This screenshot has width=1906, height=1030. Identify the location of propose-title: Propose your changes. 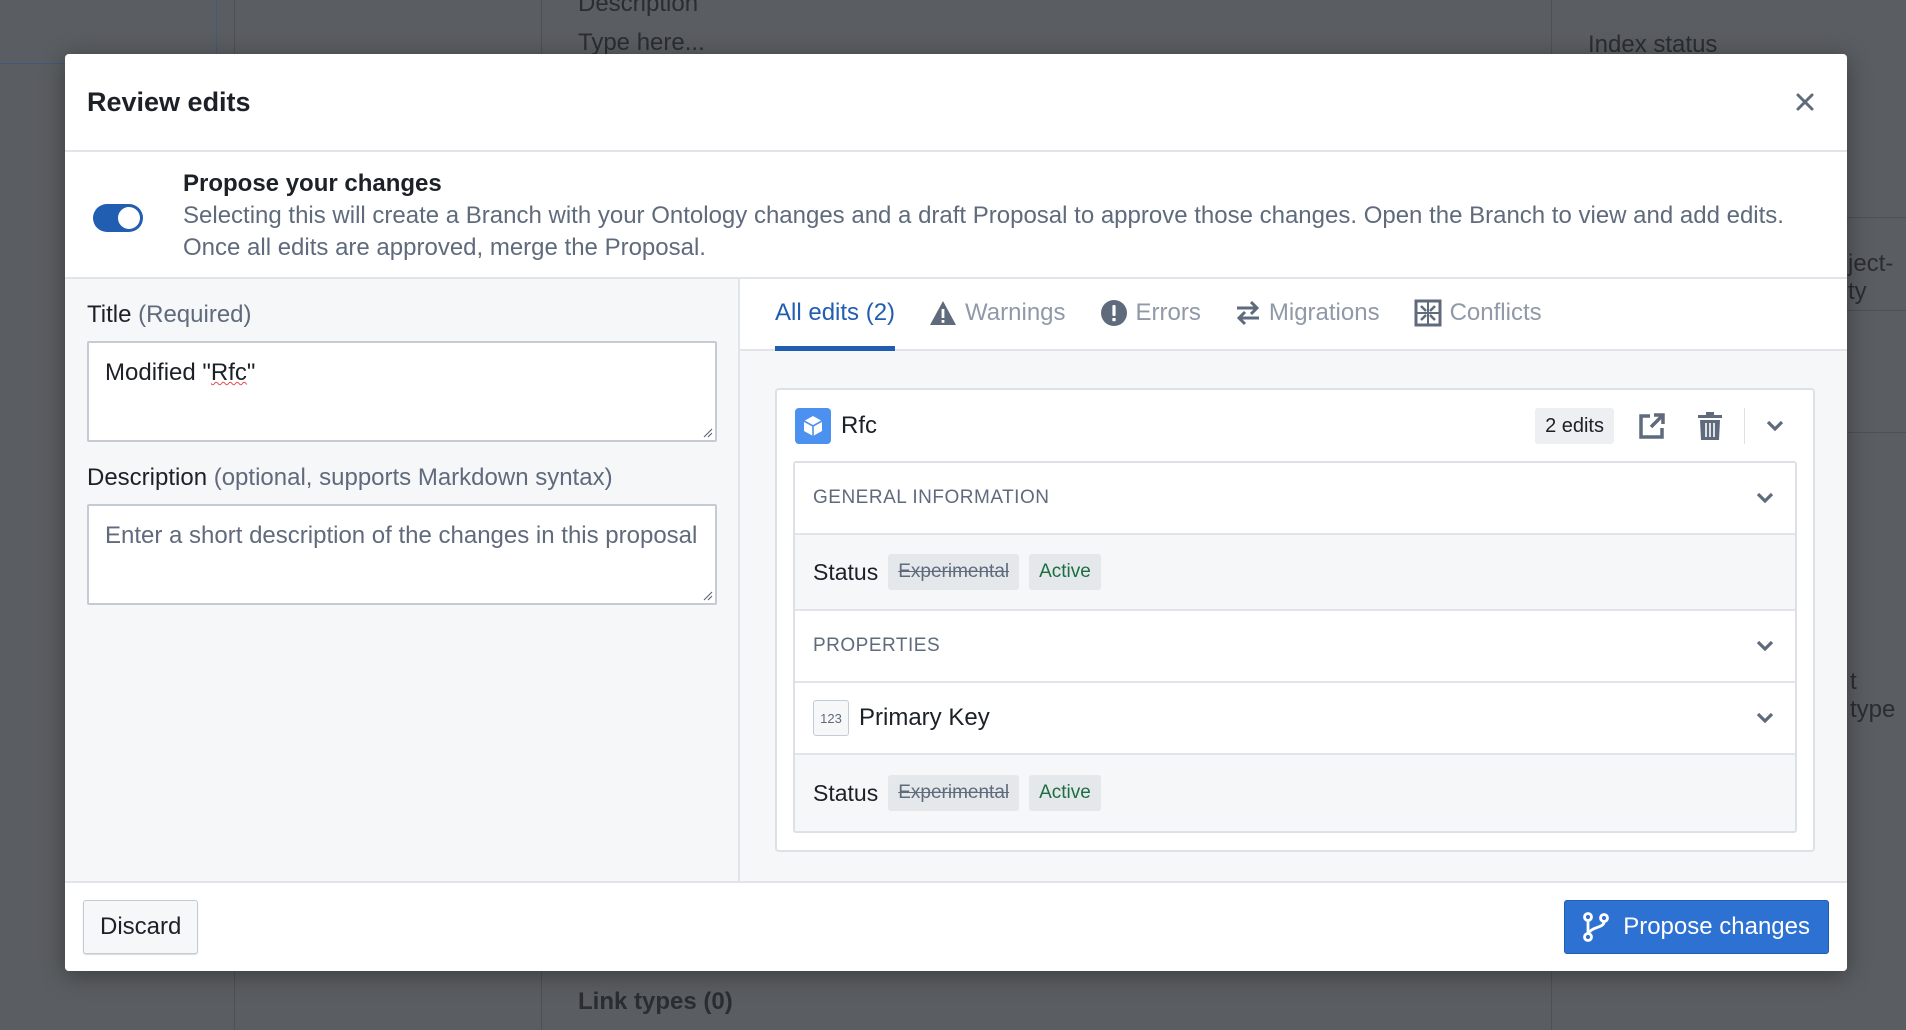
(312, 183).